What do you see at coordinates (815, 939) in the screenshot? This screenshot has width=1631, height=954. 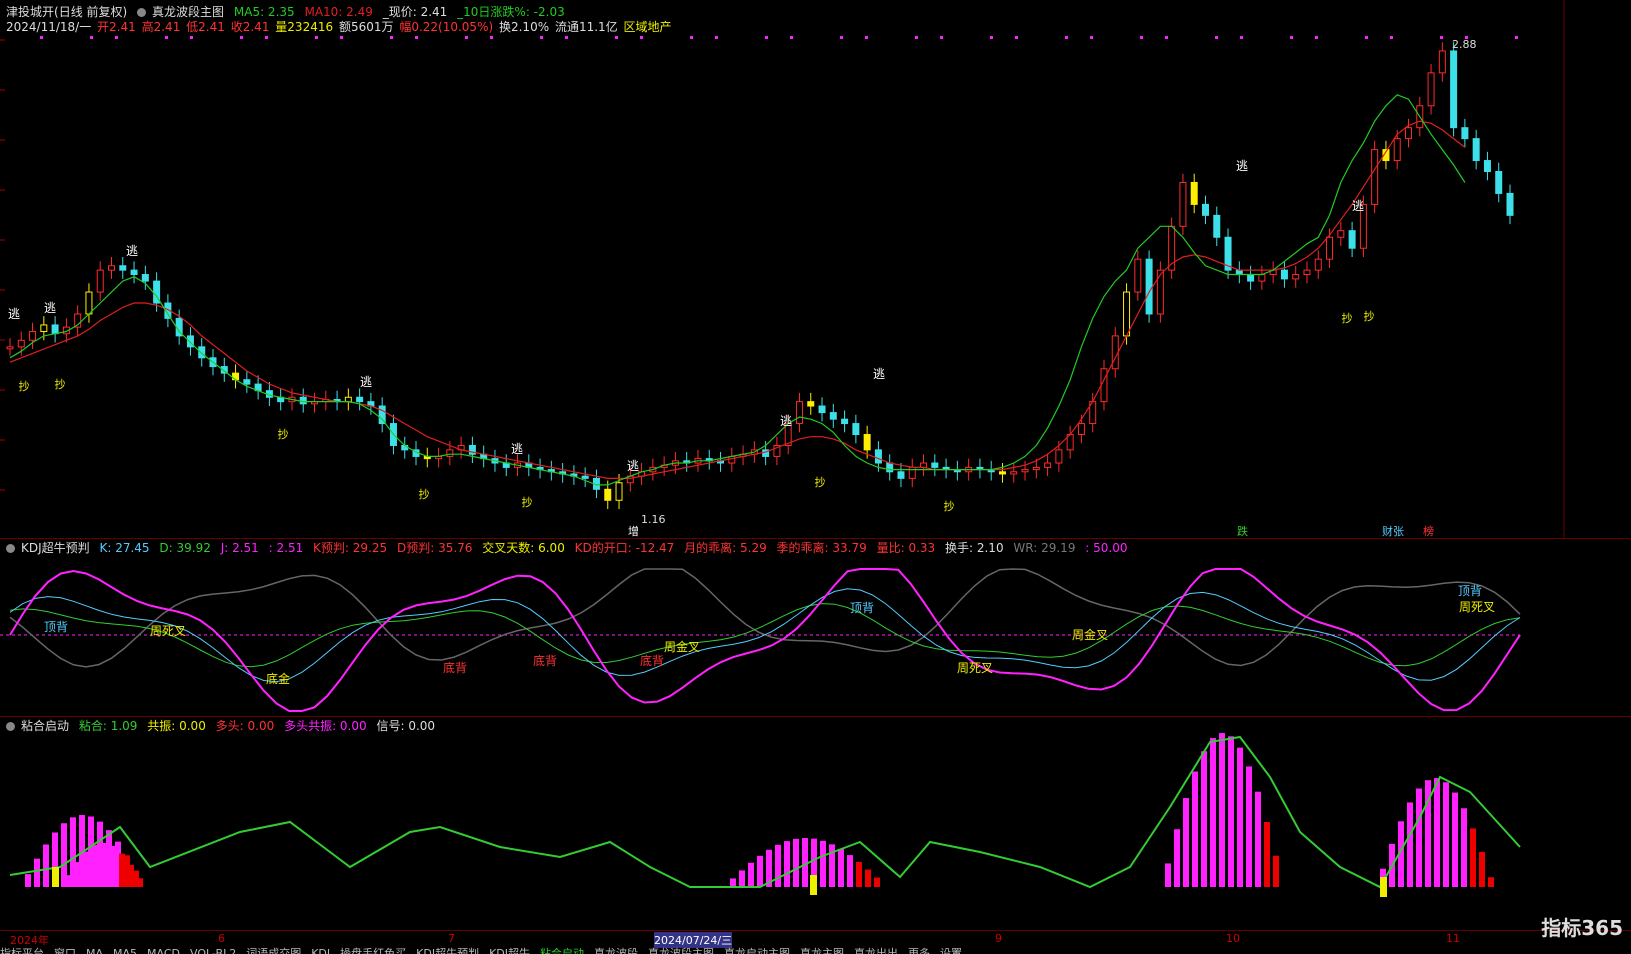 I see `x-axis: 2024年 6 7 2024/07/24/三 9 10 11` at bounding box center [815, 939].